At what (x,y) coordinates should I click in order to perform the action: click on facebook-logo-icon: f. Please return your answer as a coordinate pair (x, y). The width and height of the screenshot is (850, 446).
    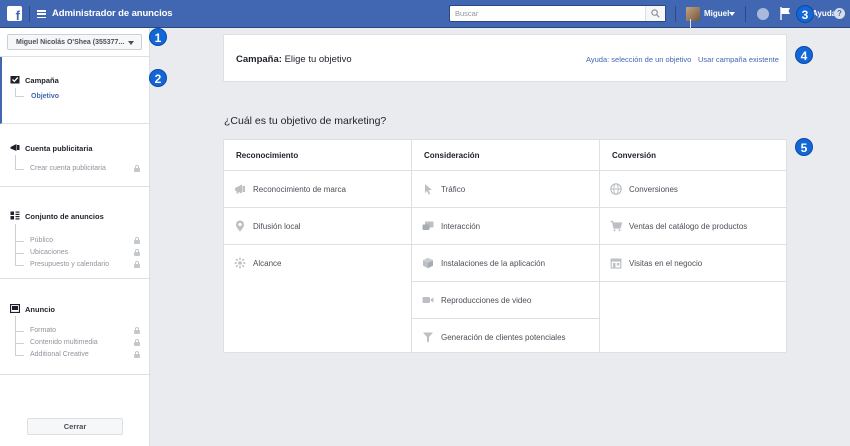
    Looking at the image, I should click on (14, 14).